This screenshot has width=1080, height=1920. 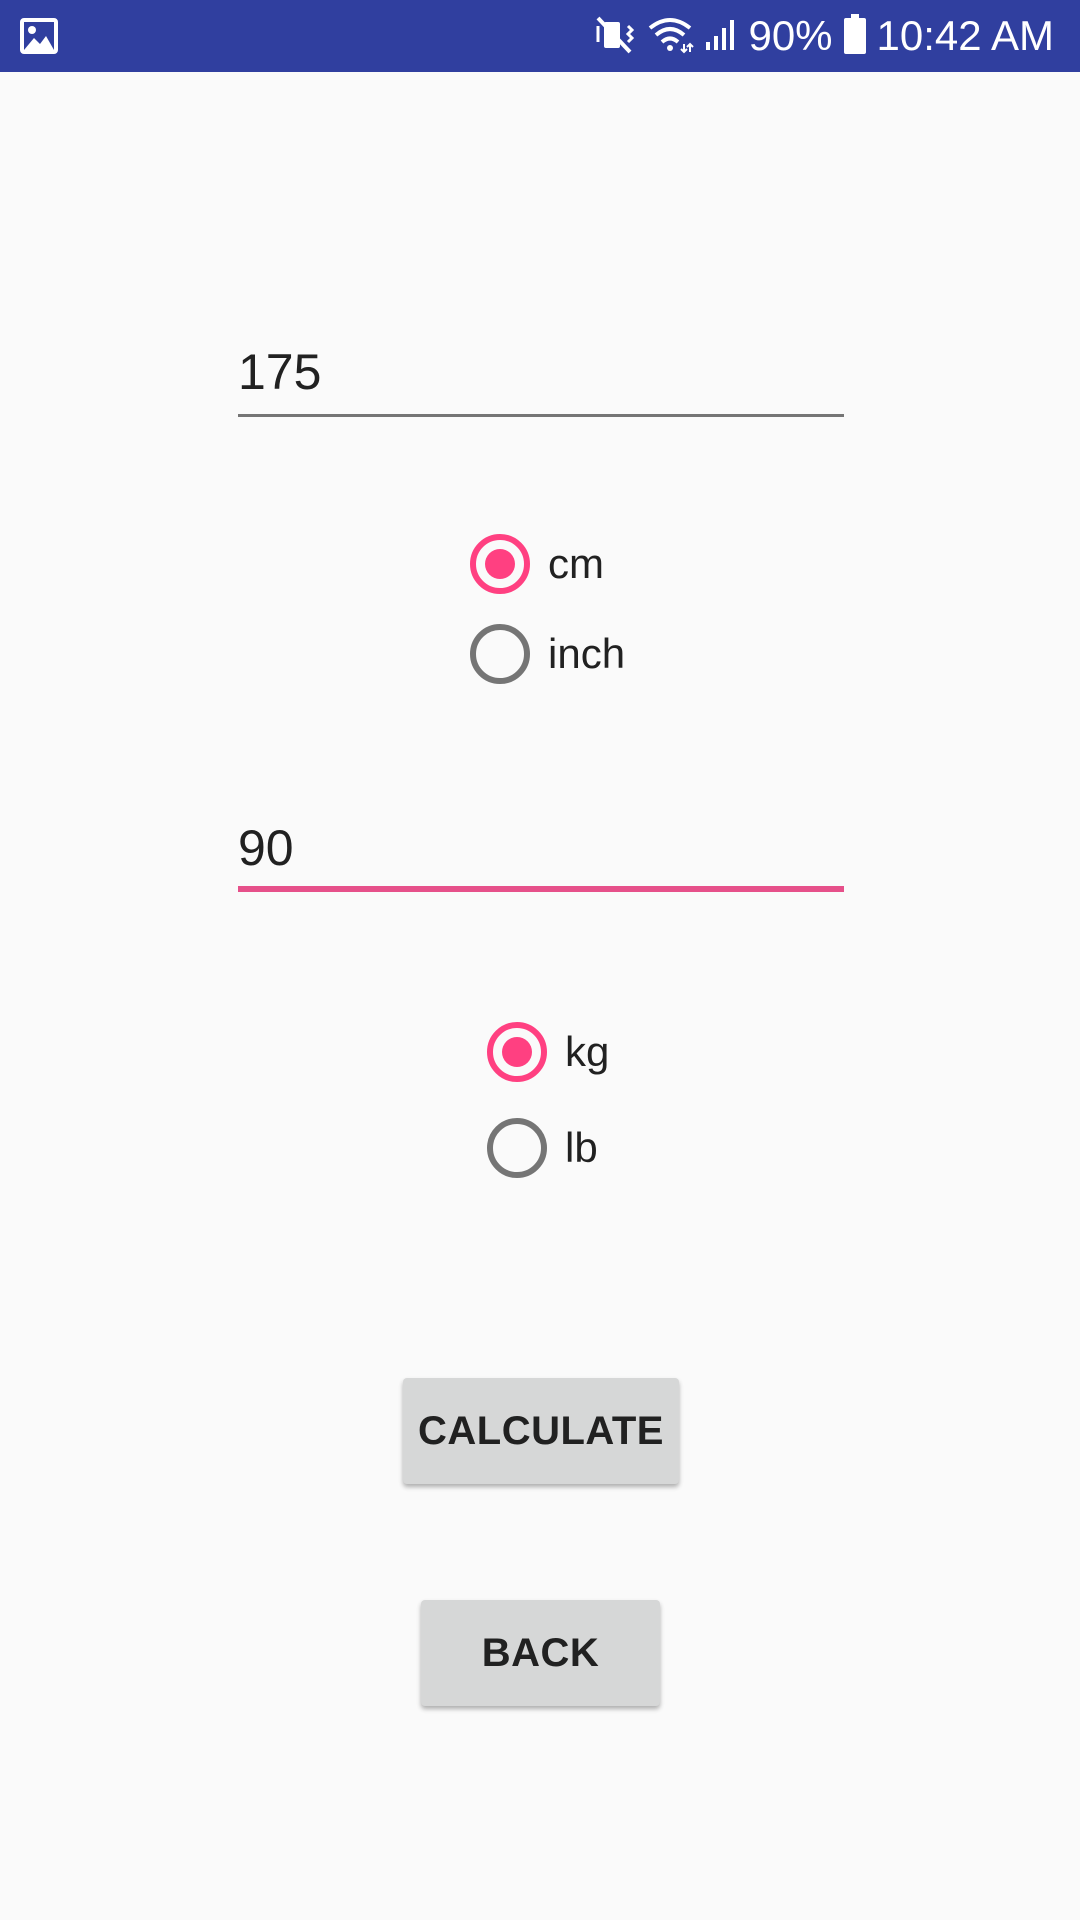 I want to click on battery-percent: 90%, so click(x=790, y=35).